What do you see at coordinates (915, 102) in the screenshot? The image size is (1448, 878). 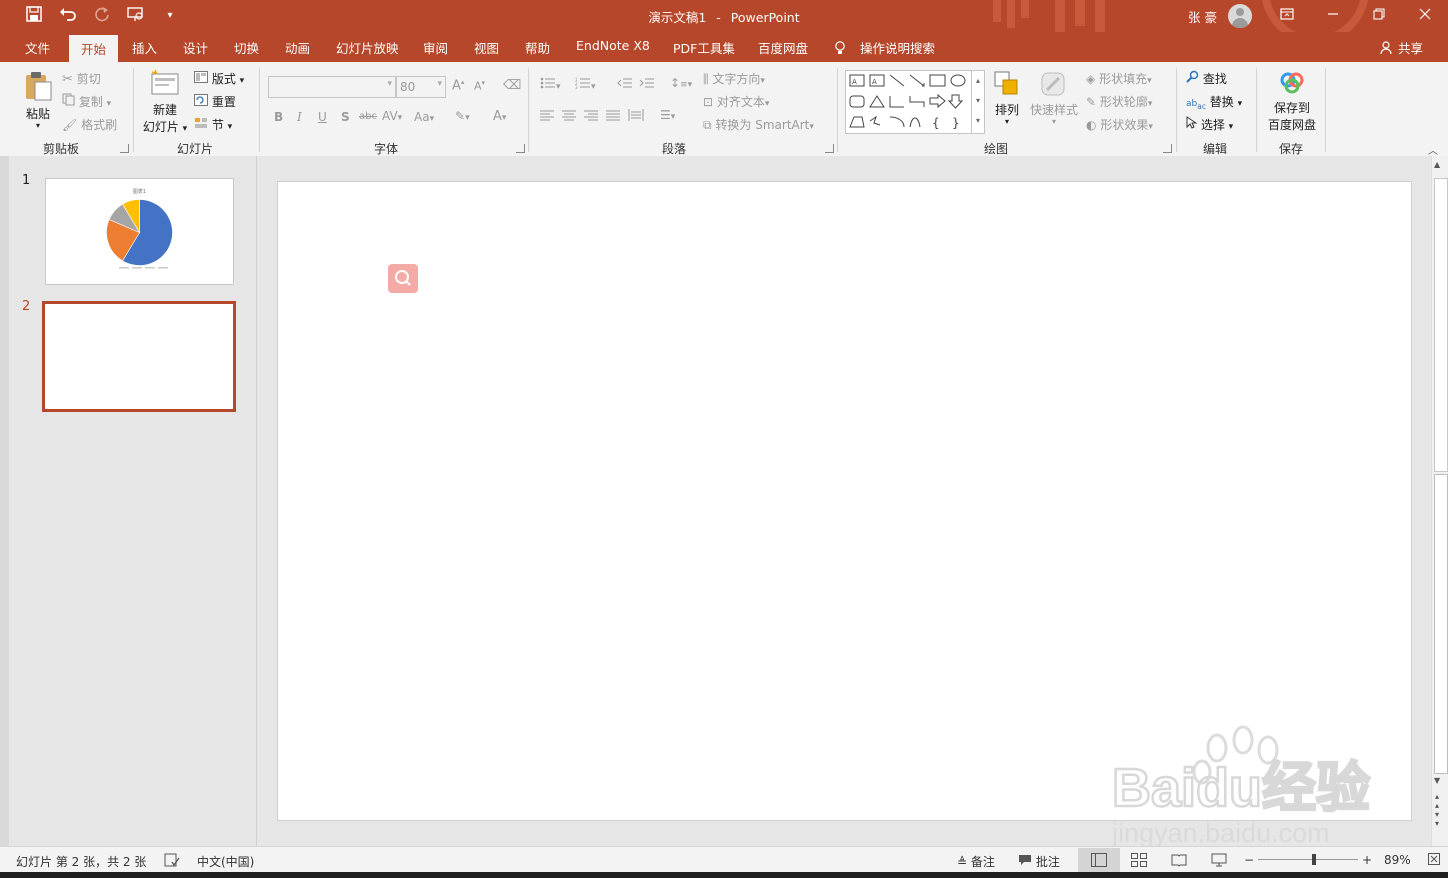 I see `shapes-gallery: A A { } ▴ ▾ ▾` at bounding box center [915, 102].